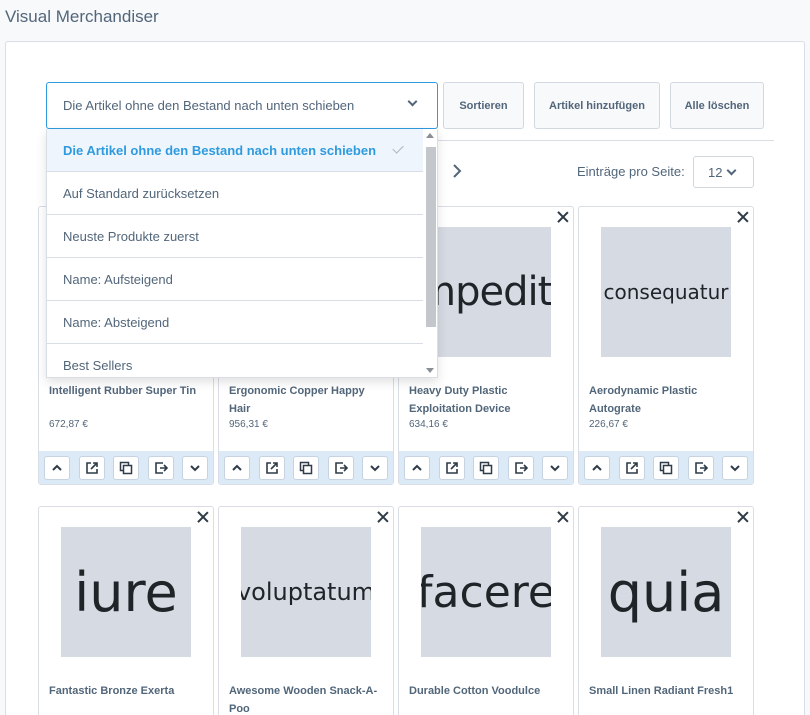 This screenshot has width=810, height=715. I want to click on scroll-up-icon, so click(430, 135).